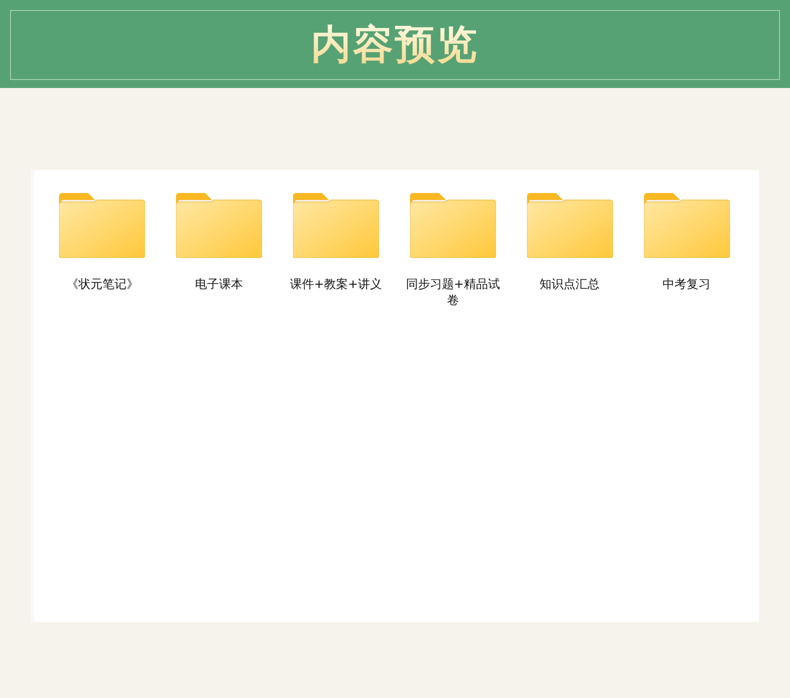 This screenshot has height=698, width=790. What do you see at coordinates (219, 284) in the screenshot?
I see `folder-label: 电子课本` at bounding box center [219, 284].